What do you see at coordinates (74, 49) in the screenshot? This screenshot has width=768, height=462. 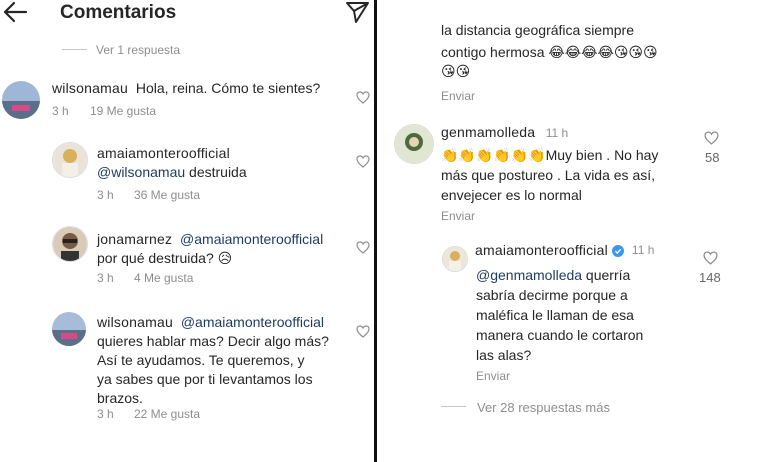 I see `view-replies-line` at bounding box center [74, 49].